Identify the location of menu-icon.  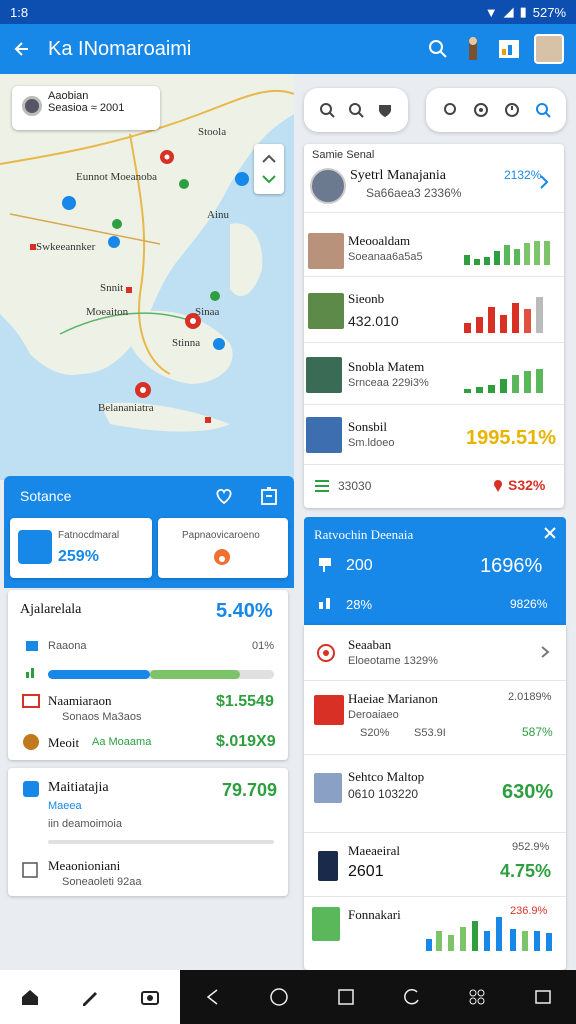
(322, 486).